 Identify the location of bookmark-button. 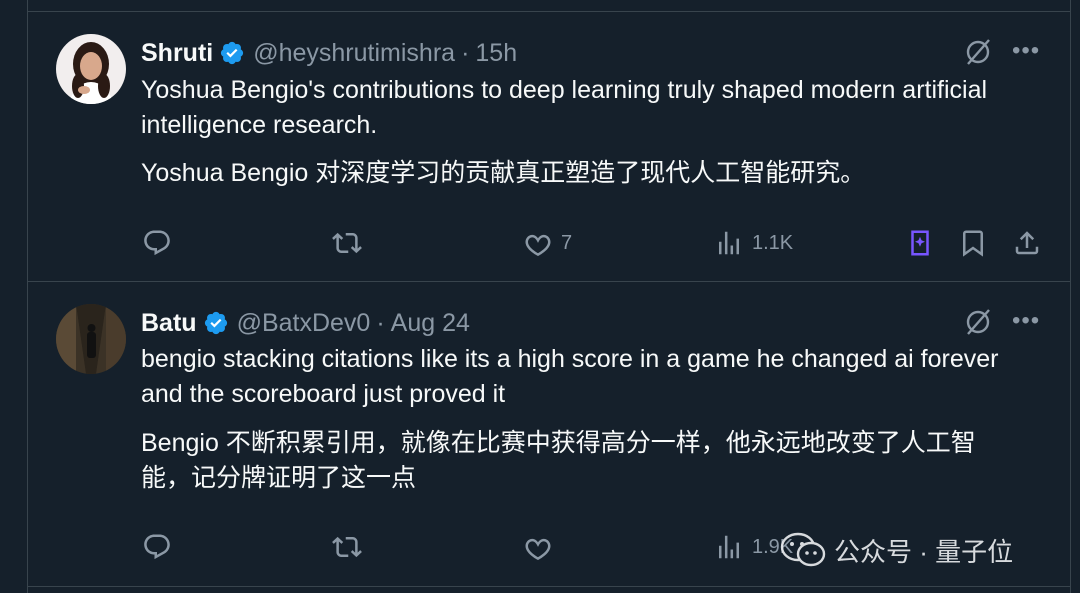
(973, 243).